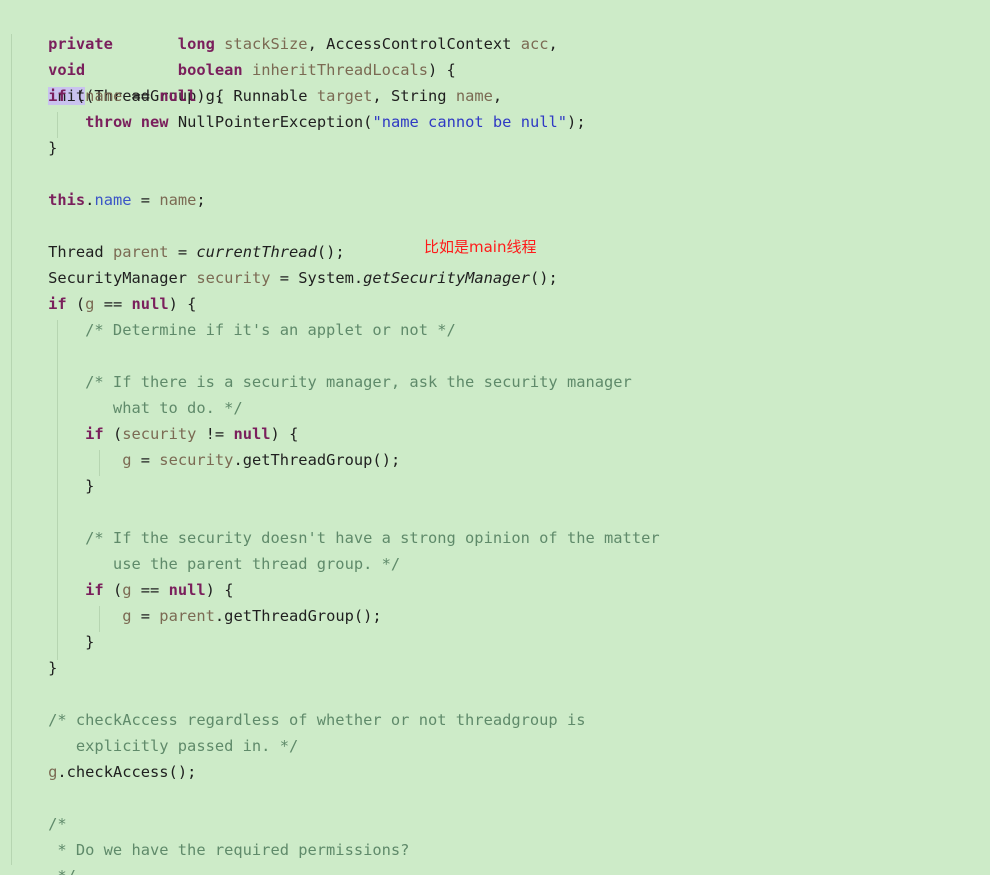 The height and width of the screenshot is (875, 990). What do you see at coordinates (414, 96) in the screenshot?
I see `code-text: , String` at bounding box center [414, 96].